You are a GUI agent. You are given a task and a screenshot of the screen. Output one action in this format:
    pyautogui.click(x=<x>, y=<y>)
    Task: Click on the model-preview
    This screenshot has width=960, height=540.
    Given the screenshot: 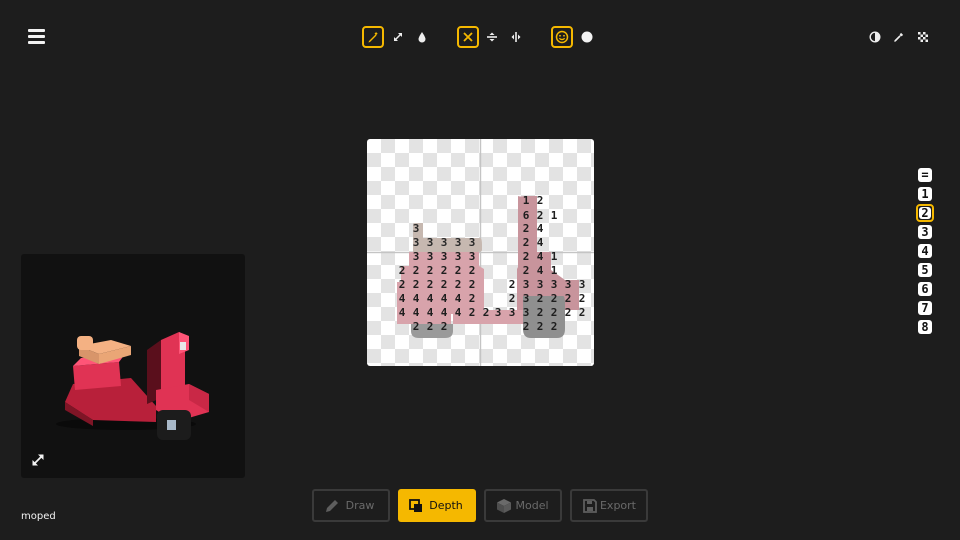 What is the action you would take?
    pyautogui.click(x=133, y=366)
    